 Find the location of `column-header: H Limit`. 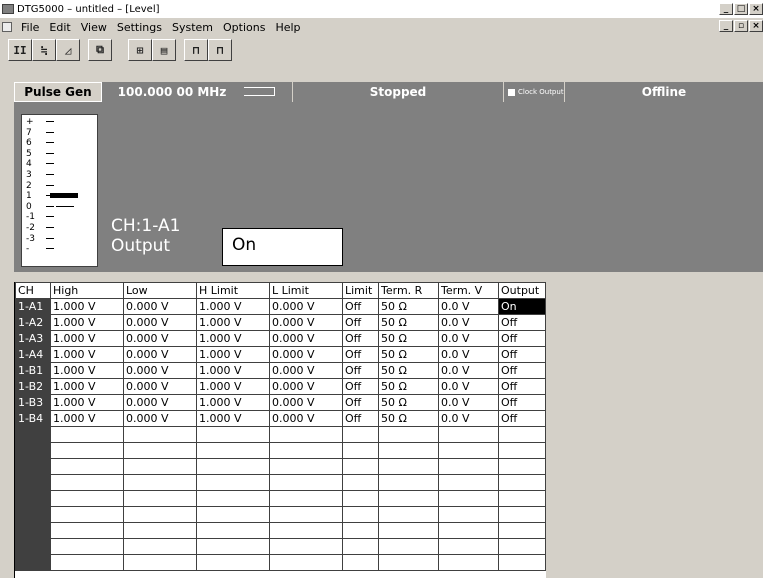

column-header: H Limit is located at coordinates (233, 290).